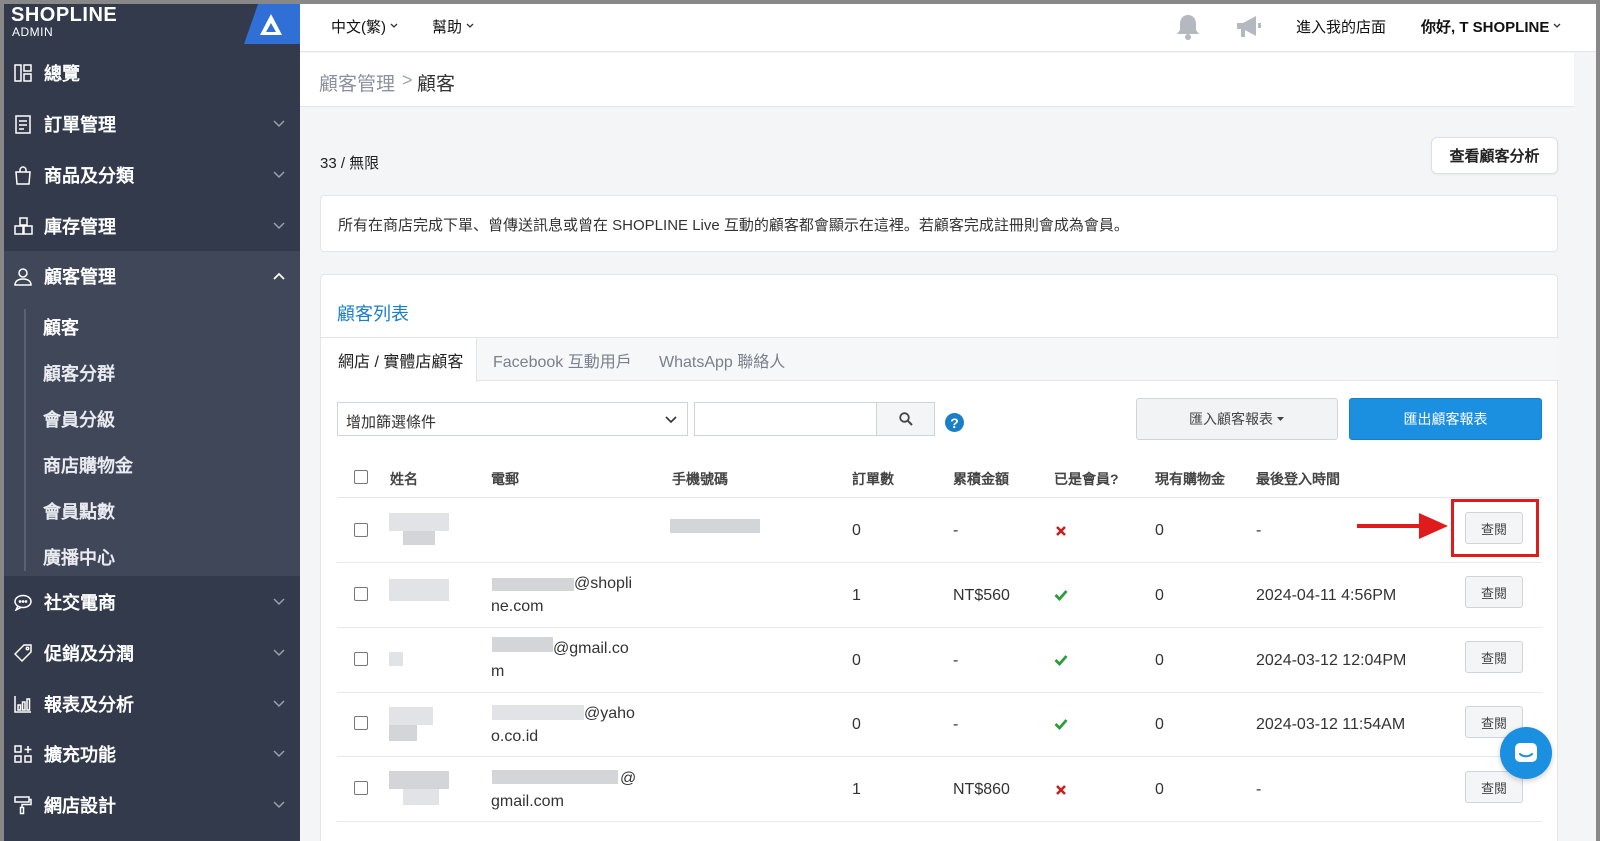 Image resolution: width=1600 pixels, height=841 pixels. What do you see at coordinates (1585, 447) in the screenshot?
I see `scrollbar-track` at bounding box center [1585, 447].